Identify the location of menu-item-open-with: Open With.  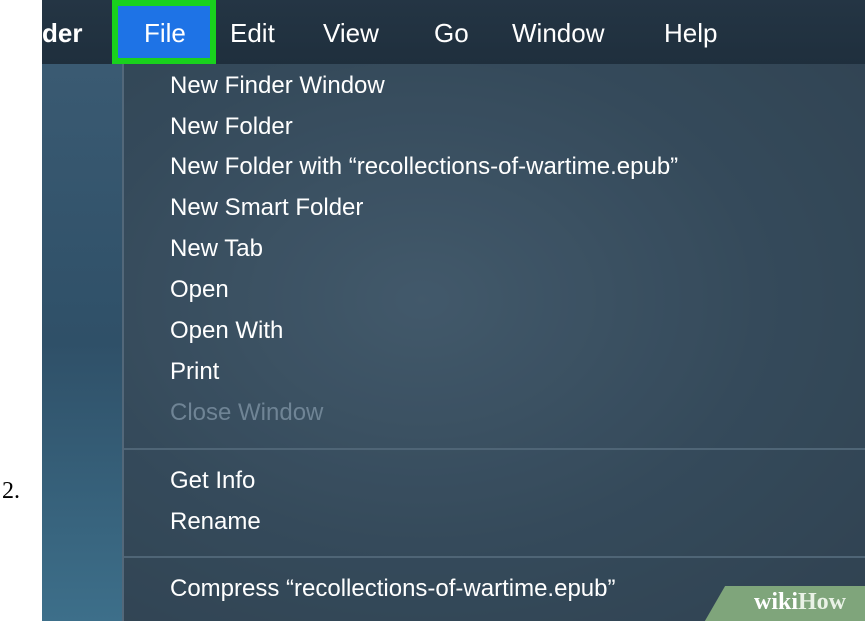
(226, 331).